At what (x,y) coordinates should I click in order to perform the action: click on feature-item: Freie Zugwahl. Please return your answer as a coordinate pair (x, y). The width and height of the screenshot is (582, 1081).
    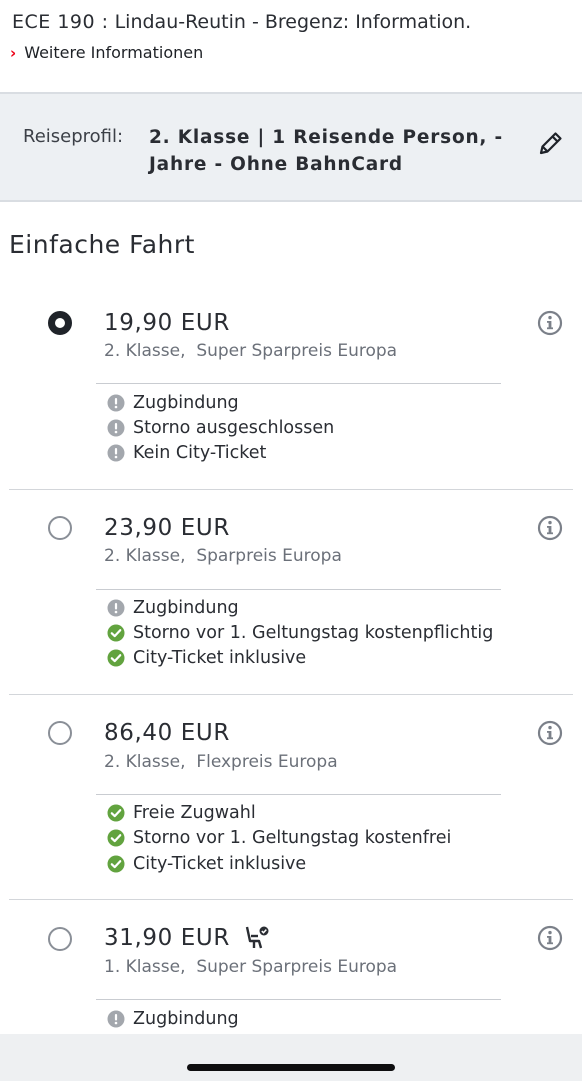
    Looking at the image, I should click on (181, 813).